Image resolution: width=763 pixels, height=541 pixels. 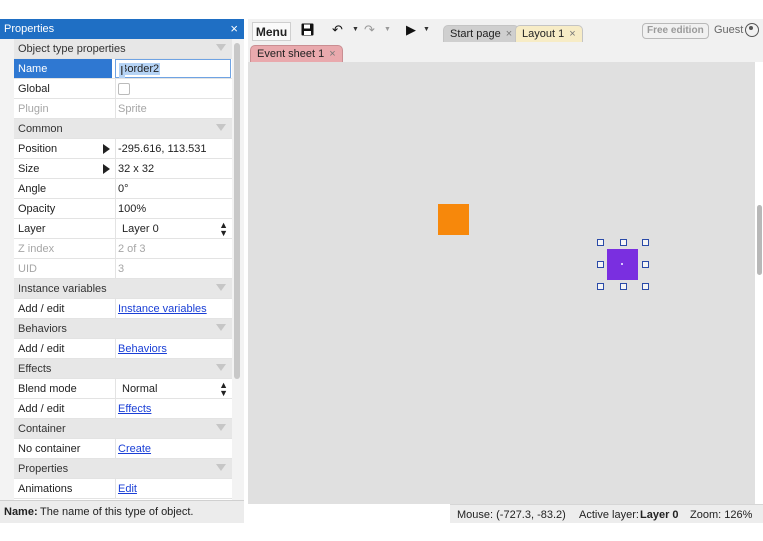 I want to click on property-row-add-edit: Add / edit Behaviors, so click(x=123, y=349).